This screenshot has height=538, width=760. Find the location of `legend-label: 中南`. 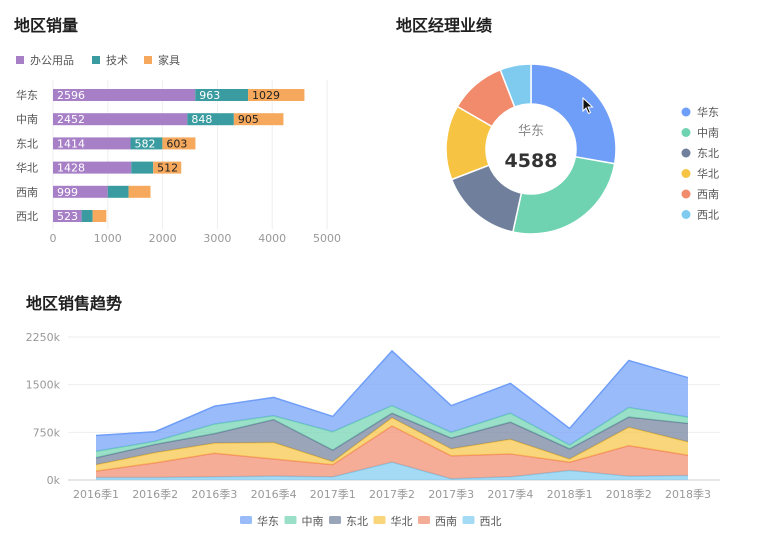

legend-label: 中南 is located at coordinates (313, 521).